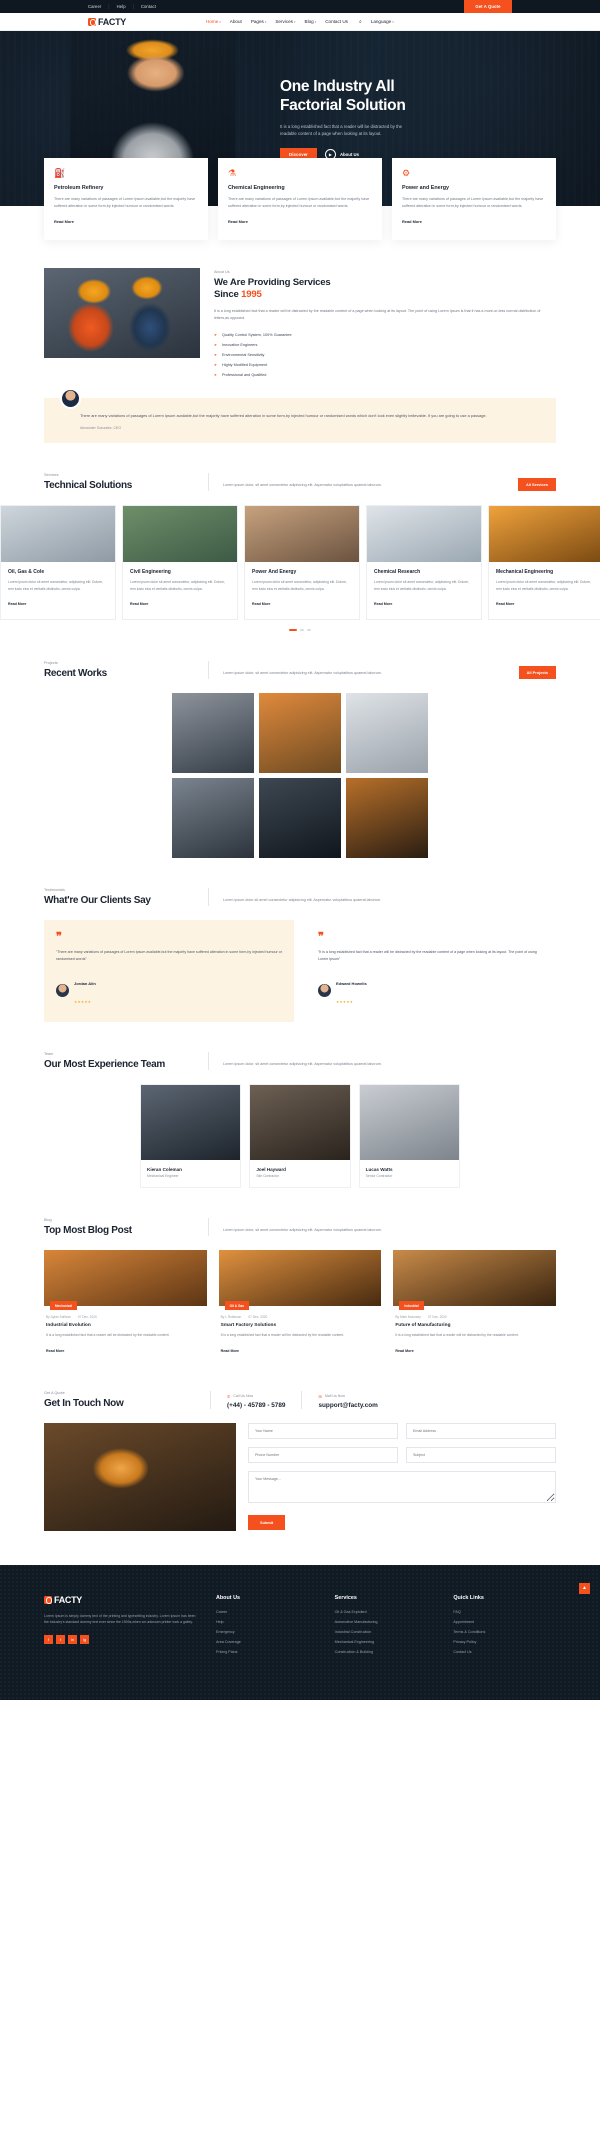 The image size is (600, 2152). What do you see at coordinates (70, 399) in the screenshot?
I see `avatar` at bounding box center [70, 399].